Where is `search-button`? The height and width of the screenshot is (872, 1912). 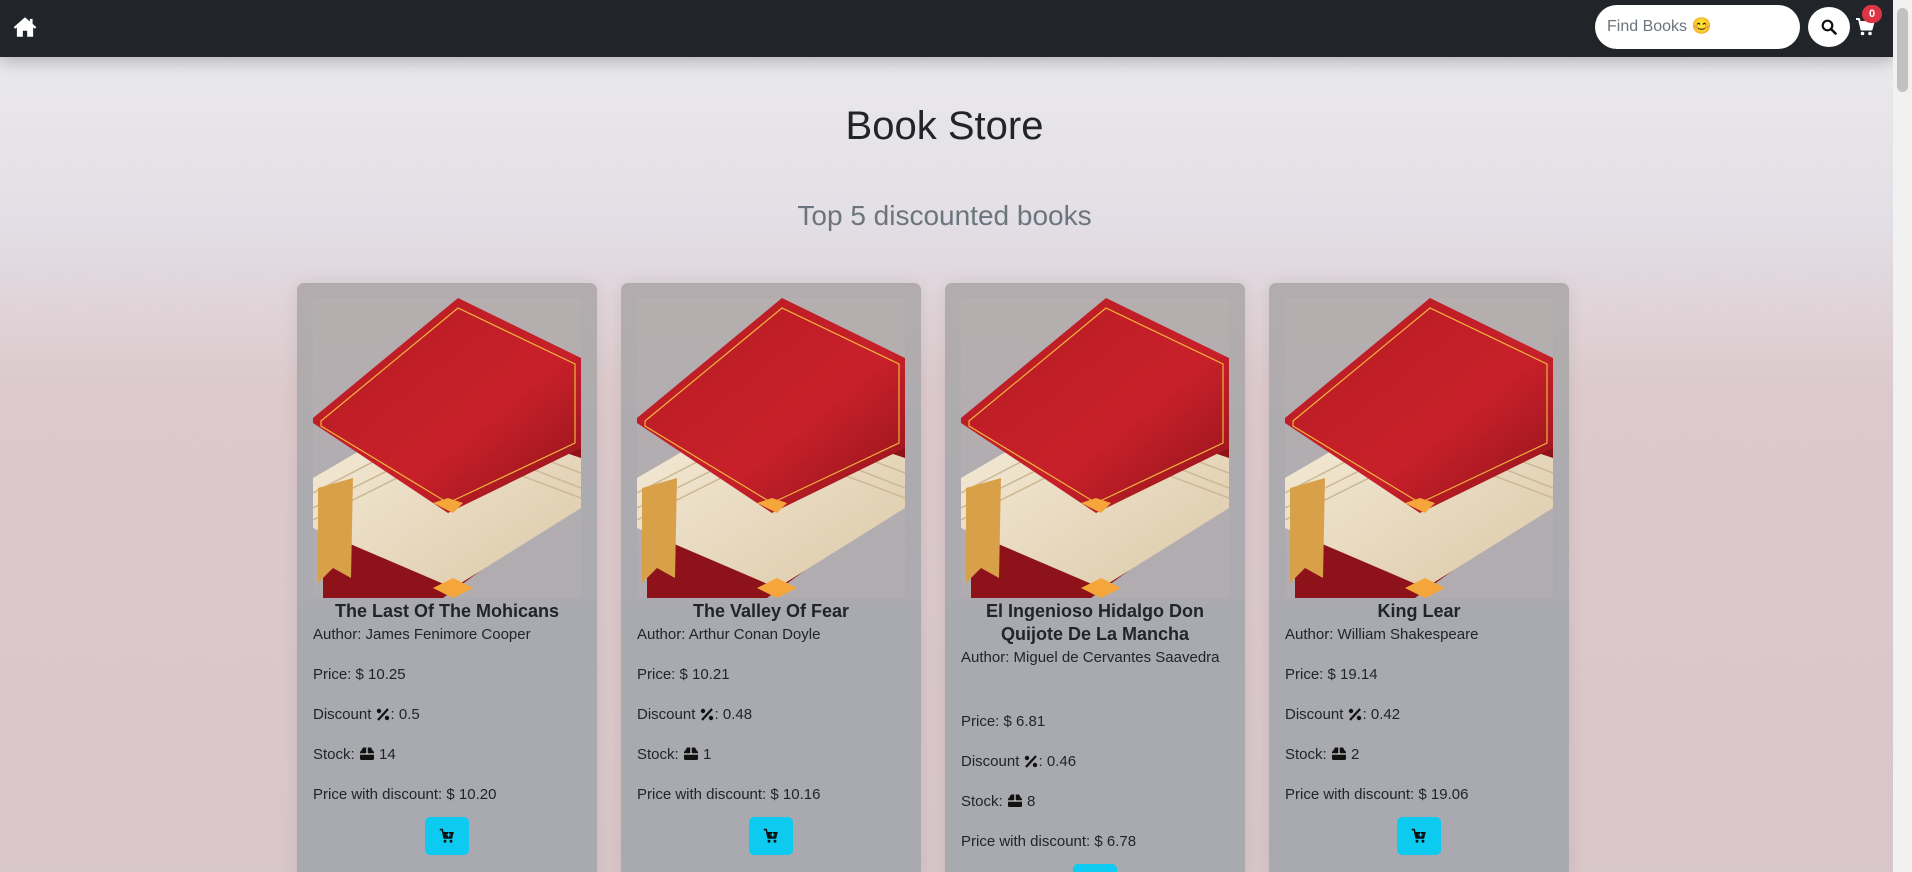 search-button is located at coordinates (1829, 27).